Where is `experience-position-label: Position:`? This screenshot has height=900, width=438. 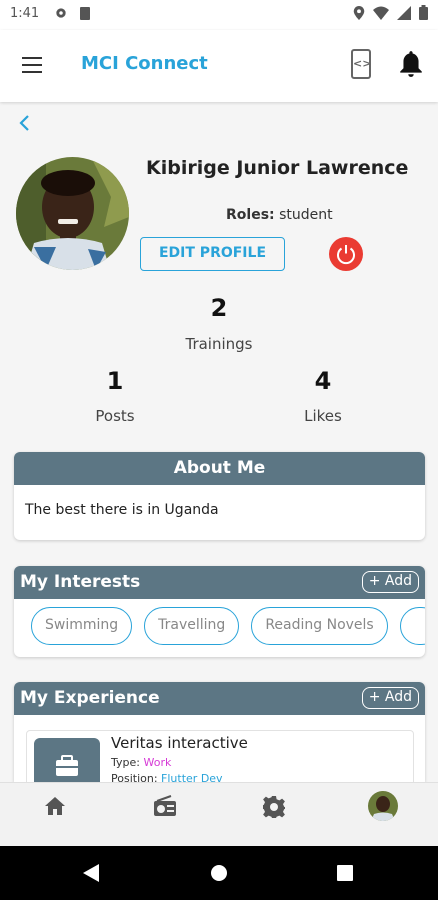
experience-position-label: Position: is located at coordinates (134, 777).